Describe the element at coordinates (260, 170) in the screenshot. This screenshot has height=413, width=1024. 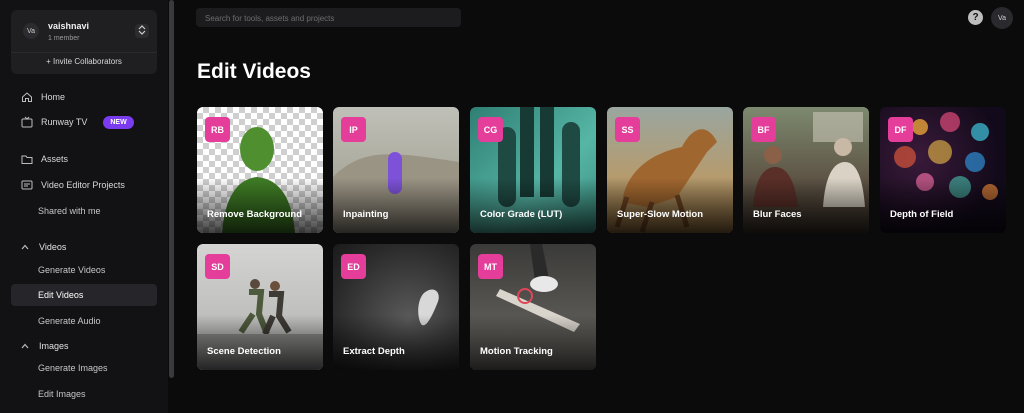
I see `tool-card-remove-background: RB Remove Background` at that location.